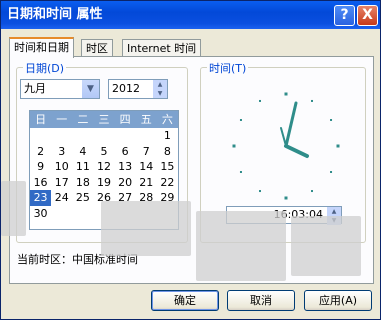 The height and width of the screenshot is (320, 381). What do you see at coordinates (41, 198) in the screenshot?
I see `calendar-day: 23` at bounding box center [41, 198].